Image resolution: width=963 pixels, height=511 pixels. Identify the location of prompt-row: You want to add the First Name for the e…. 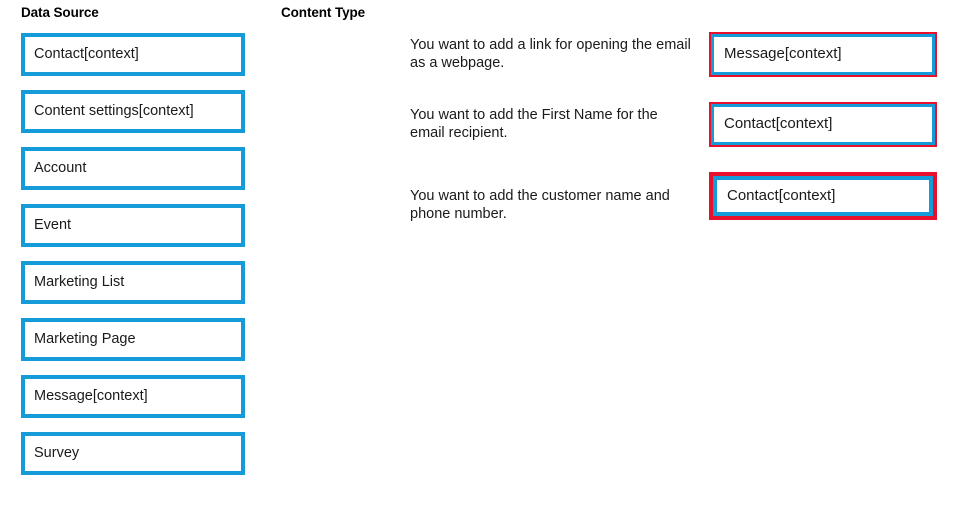
(555, 138).